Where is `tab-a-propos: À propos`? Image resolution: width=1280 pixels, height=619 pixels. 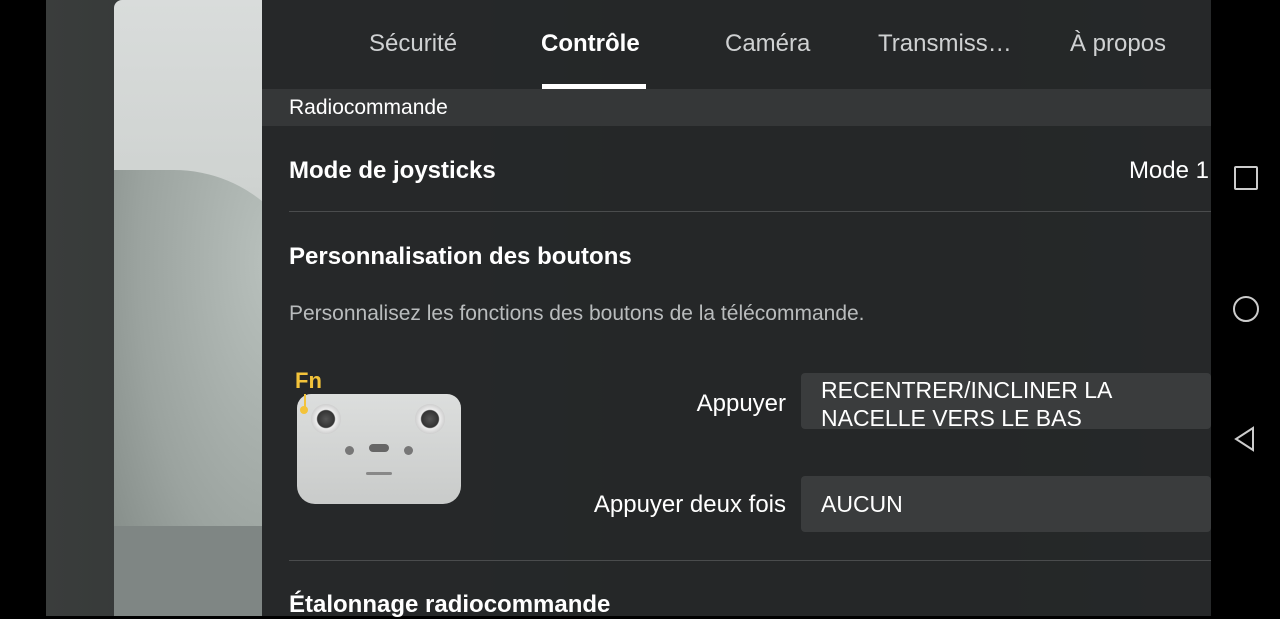
tab-a-propos: À propos is located at coordinates (1118, 44).